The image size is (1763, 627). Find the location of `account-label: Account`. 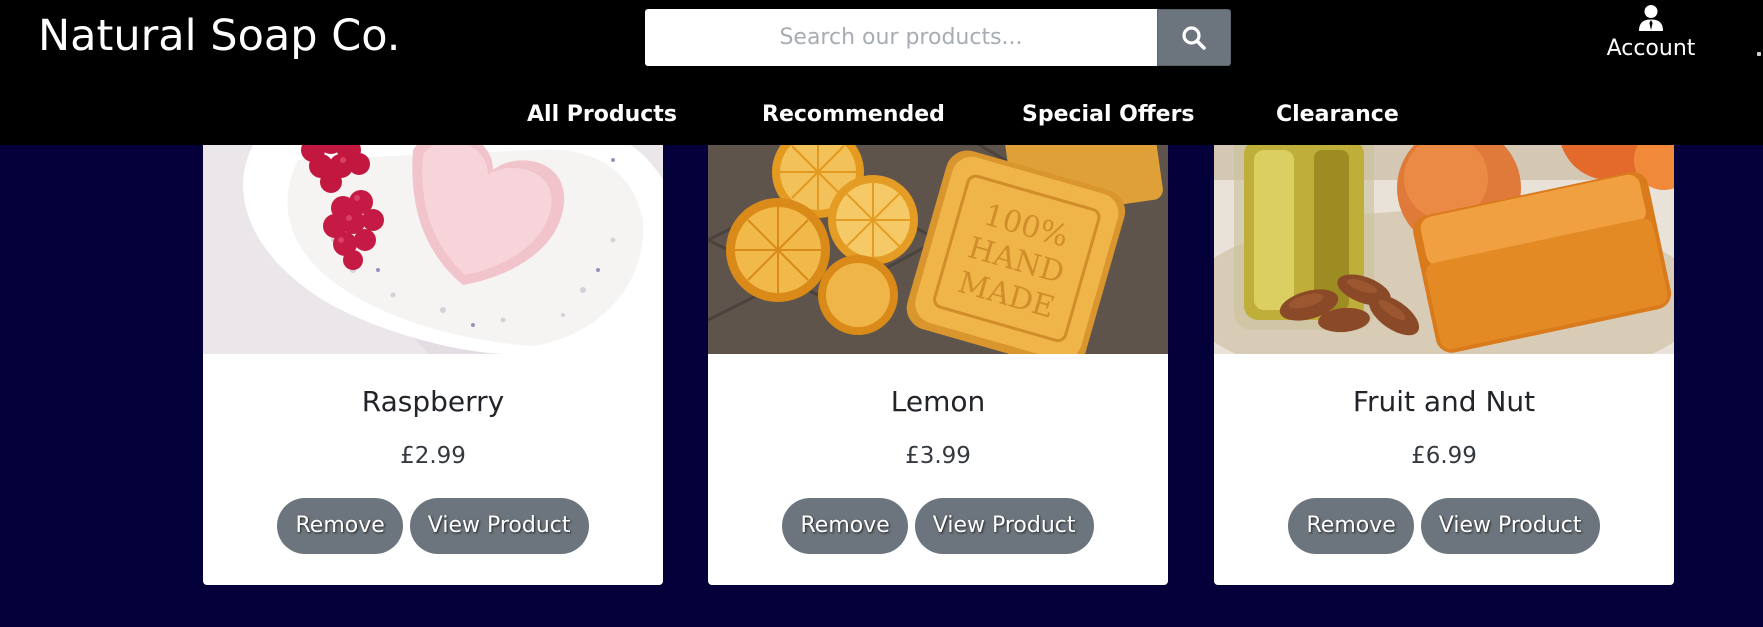

account-label: Account is located at coordinates (1651, 48).